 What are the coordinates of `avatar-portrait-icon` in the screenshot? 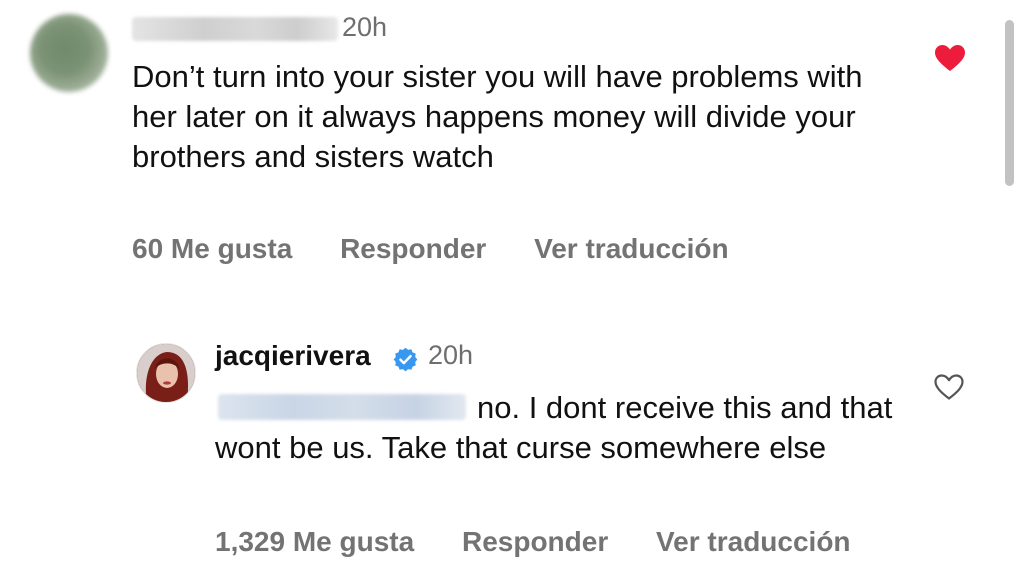 It's located at (166, 373).